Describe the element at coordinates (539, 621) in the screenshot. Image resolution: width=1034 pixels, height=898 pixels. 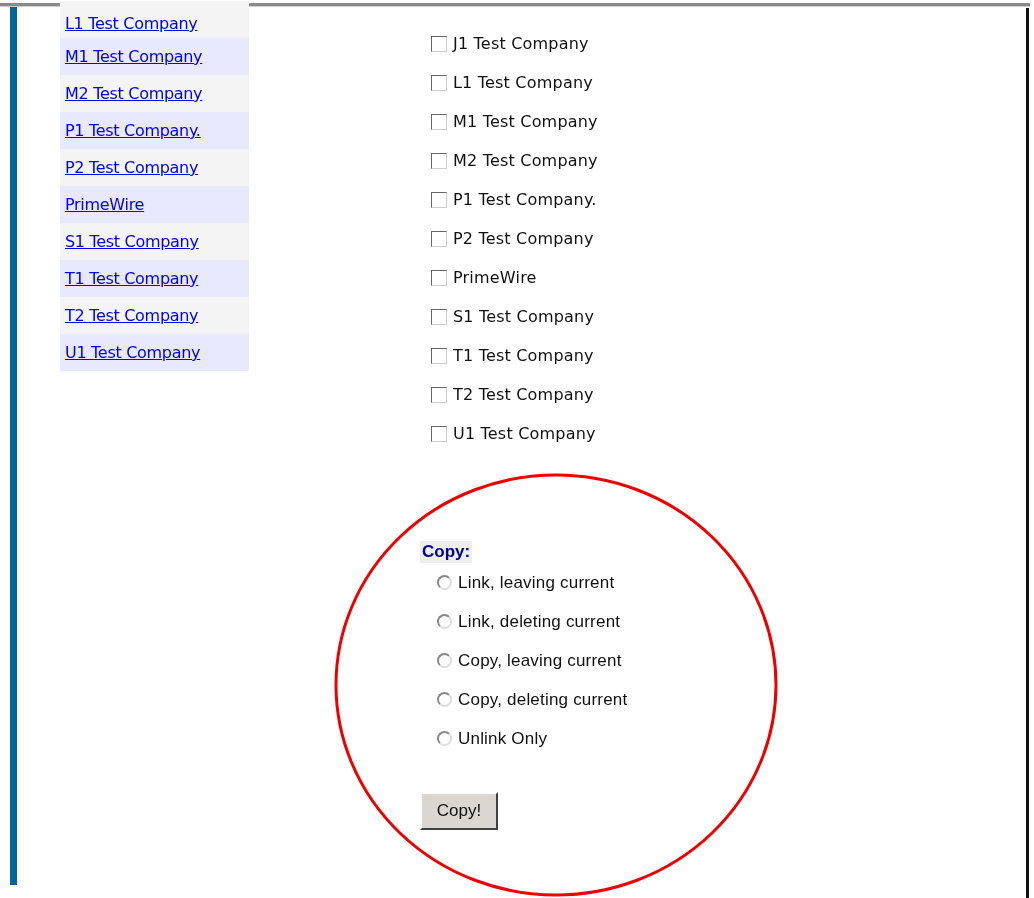
I see `radio-label: Link, deleting current` at that location.